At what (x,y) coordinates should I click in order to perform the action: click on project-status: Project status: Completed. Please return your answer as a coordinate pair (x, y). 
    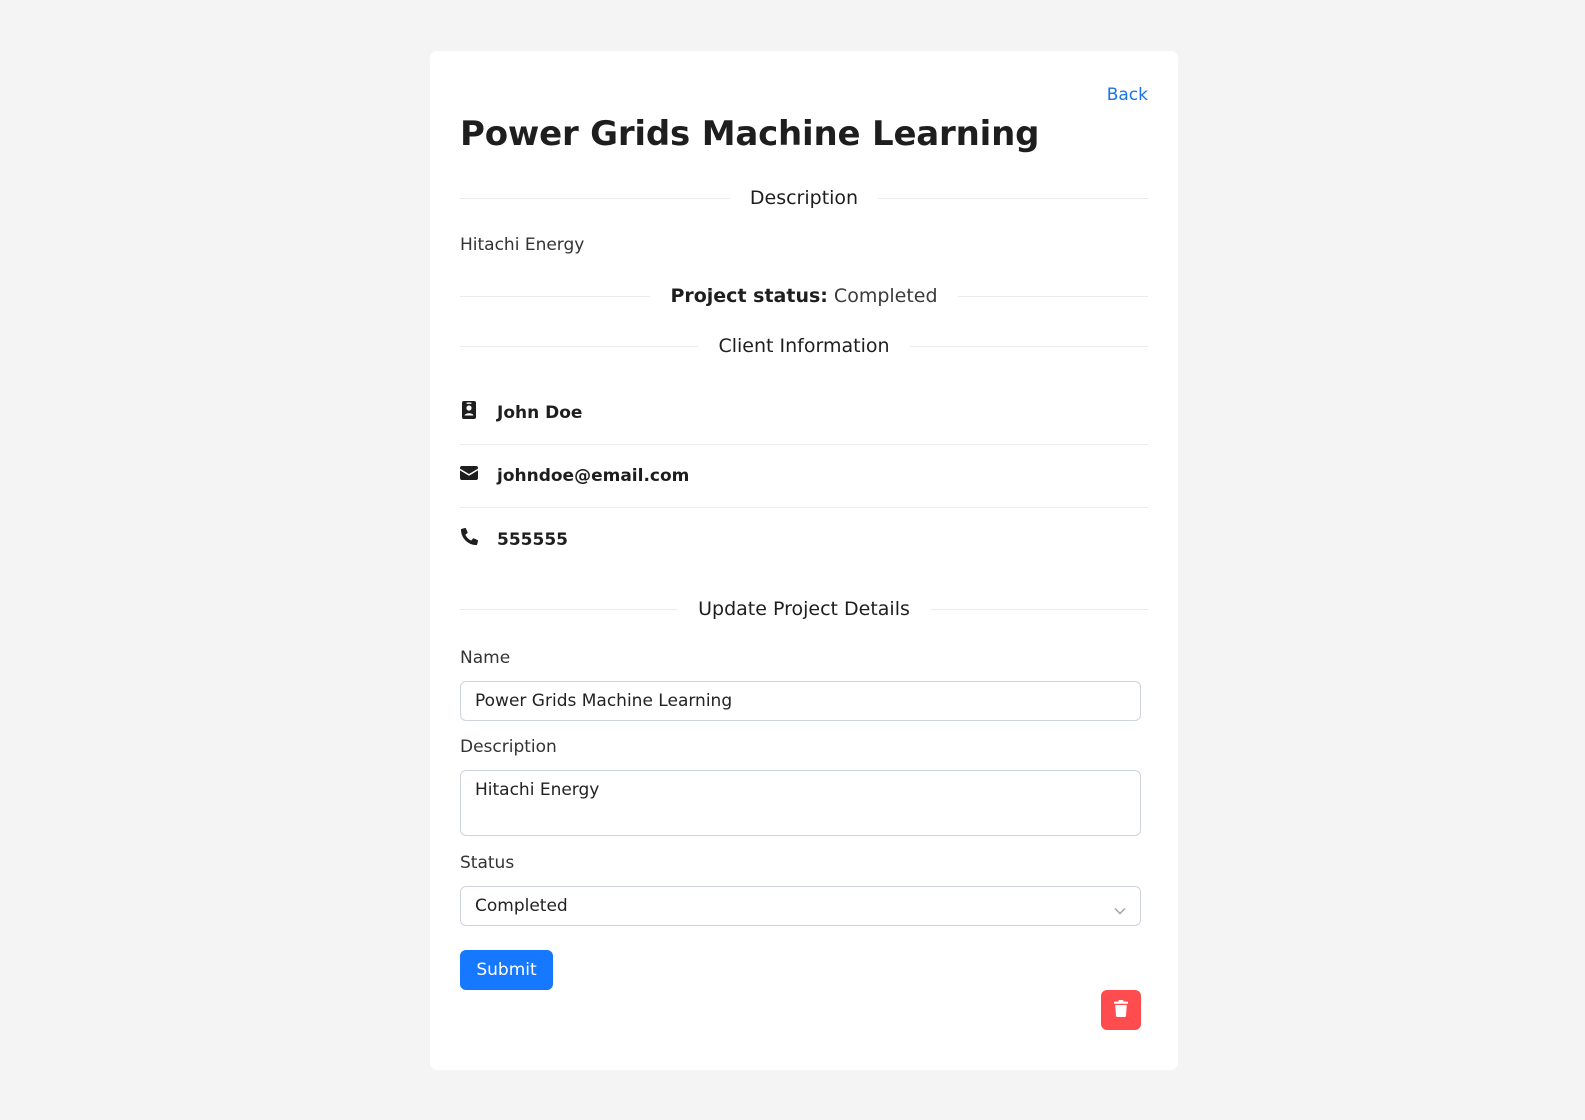
    Looking at the image, I should click on (803, 296).